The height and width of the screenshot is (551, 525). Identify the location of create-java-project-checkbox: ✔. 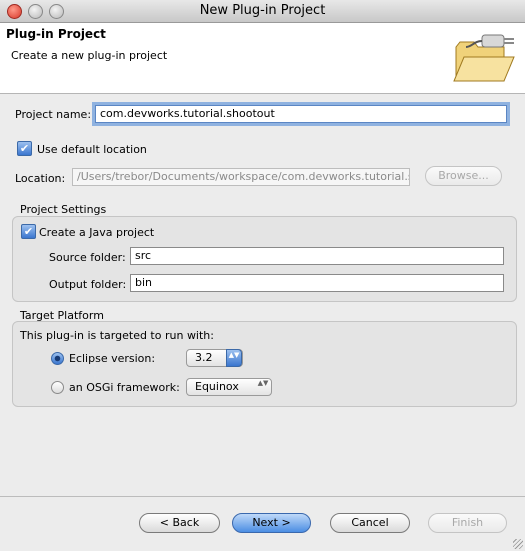
(28, 231).